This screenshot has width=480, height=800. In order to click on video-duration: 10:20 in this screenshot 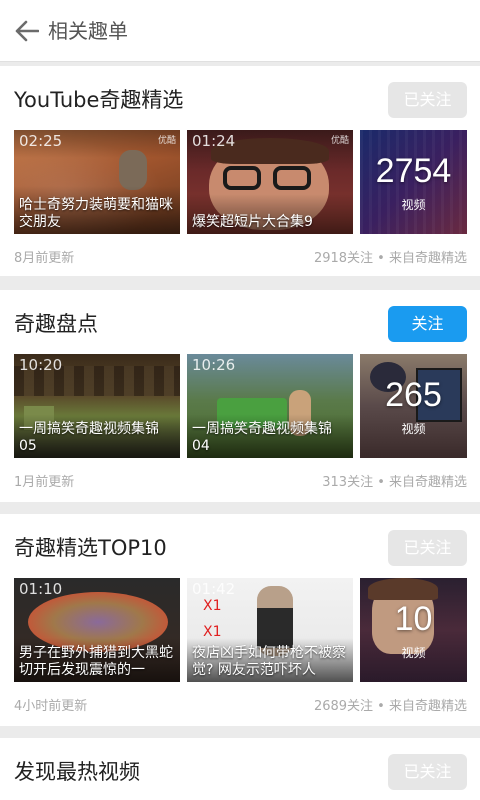, I will do `click(41, 365)`.